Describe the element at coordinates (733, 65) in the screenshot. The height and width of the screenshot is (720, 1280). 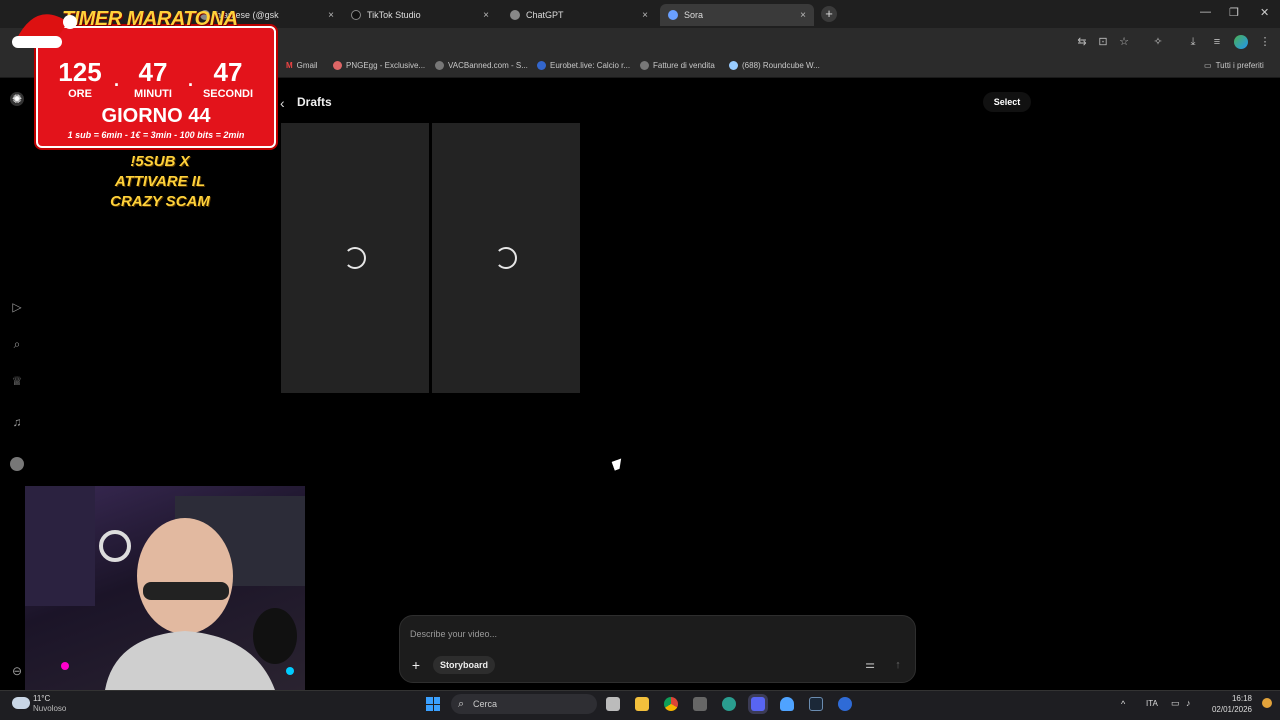
I see `roundcube-icon` at that location.